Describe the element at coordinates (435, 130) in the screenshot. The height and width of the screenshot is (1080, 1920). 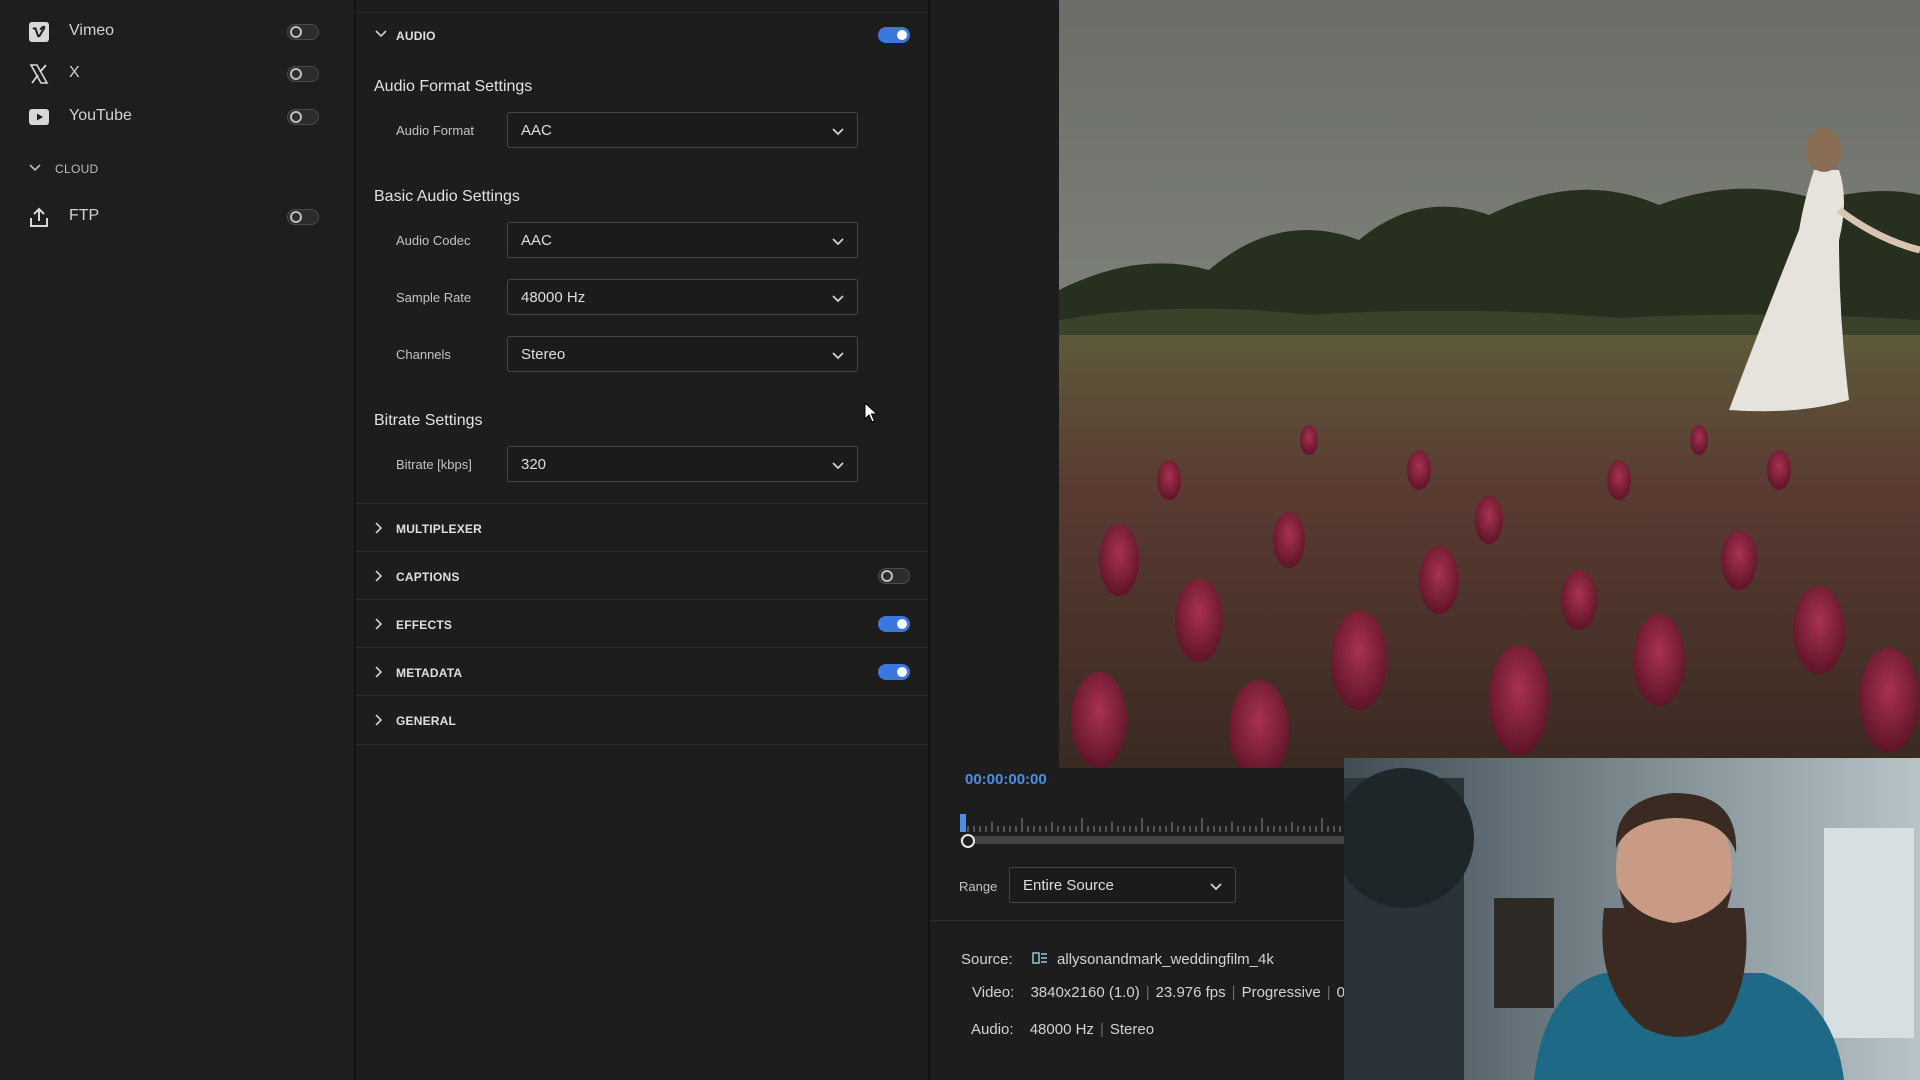
I see `audio-format-label: Audio Format` at that location.